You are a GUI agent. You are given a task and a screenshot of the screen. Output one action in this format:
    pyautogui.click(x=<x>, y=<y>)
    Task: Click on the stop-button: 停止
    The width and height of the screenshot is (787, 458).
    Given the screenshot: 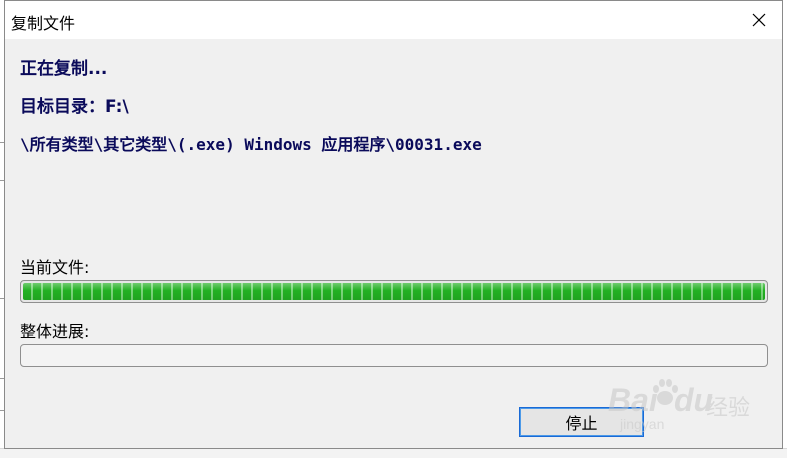 What is the action you would take?
    pyautogui.click(x=581, y=422)
    